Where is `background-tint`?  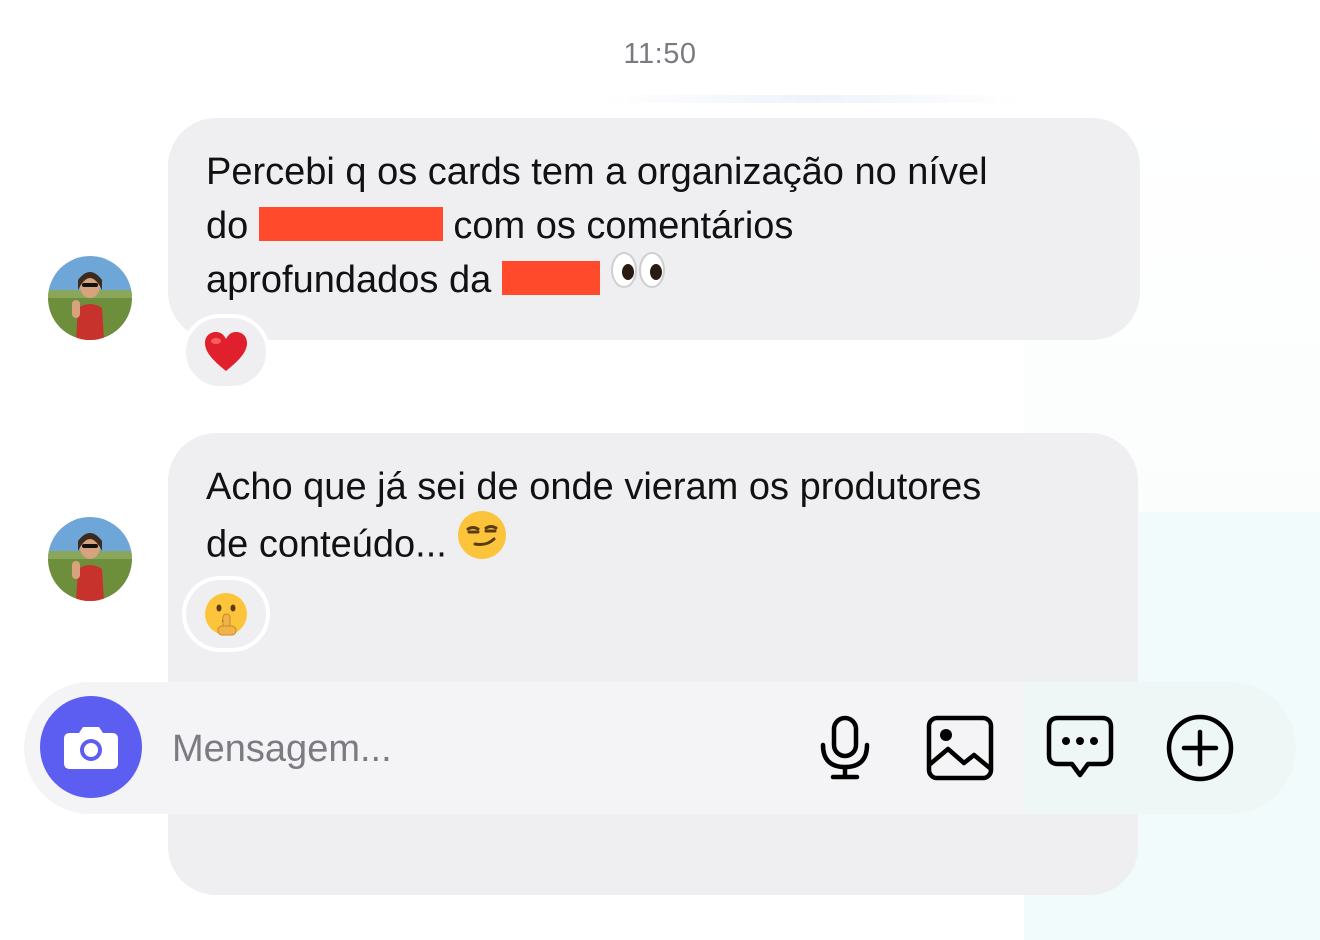
background-tint is located at coordinates (812, 99).